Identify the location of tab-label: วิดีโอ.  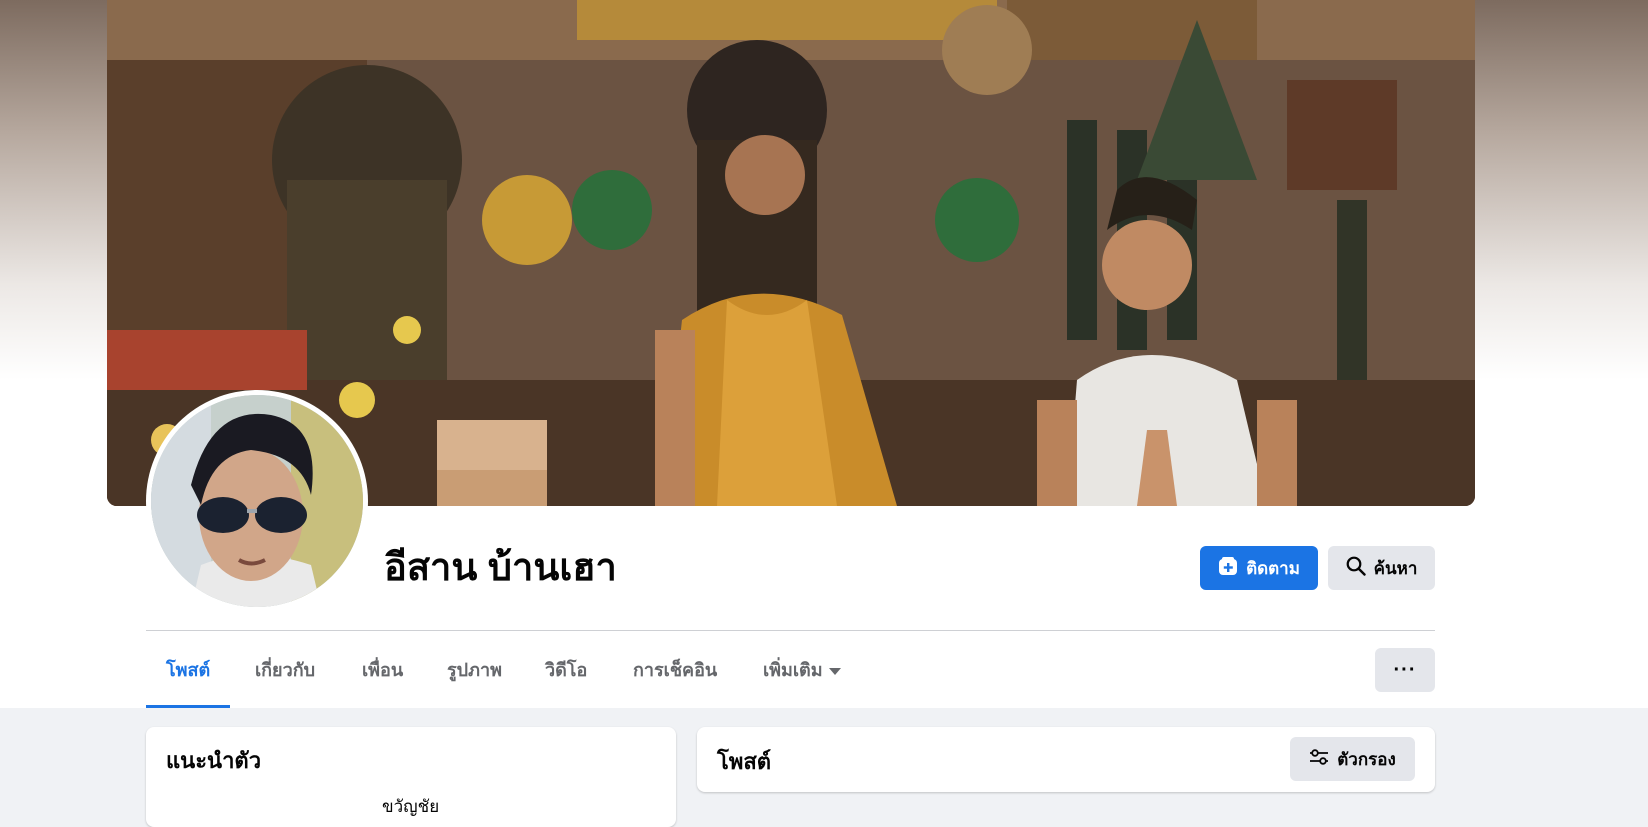
(566, 670).